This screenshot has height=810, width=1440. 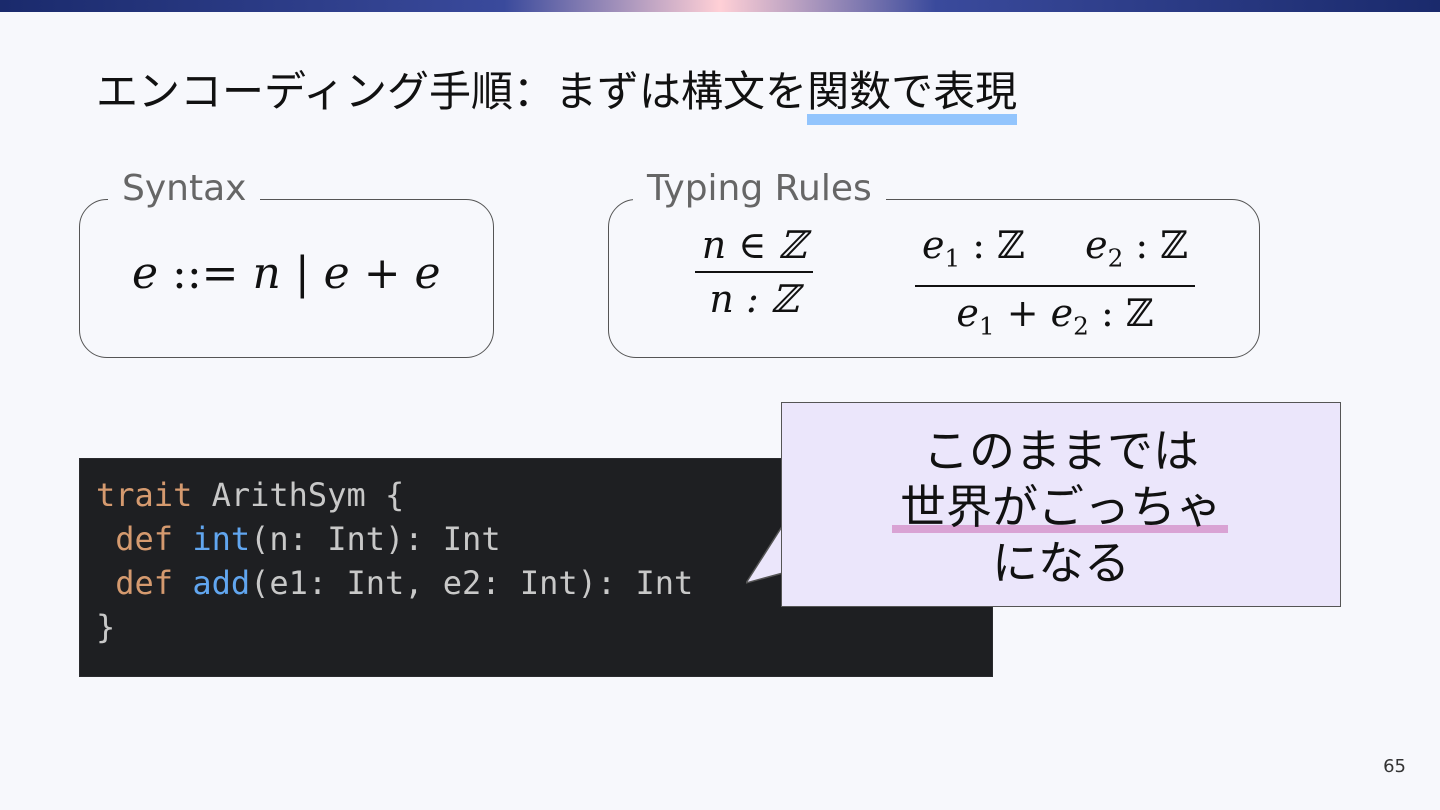 What do you see at coordinates (967, 312) in the screenshot?
I see `conclusion-e1: e` at bounding box center [967, 312].